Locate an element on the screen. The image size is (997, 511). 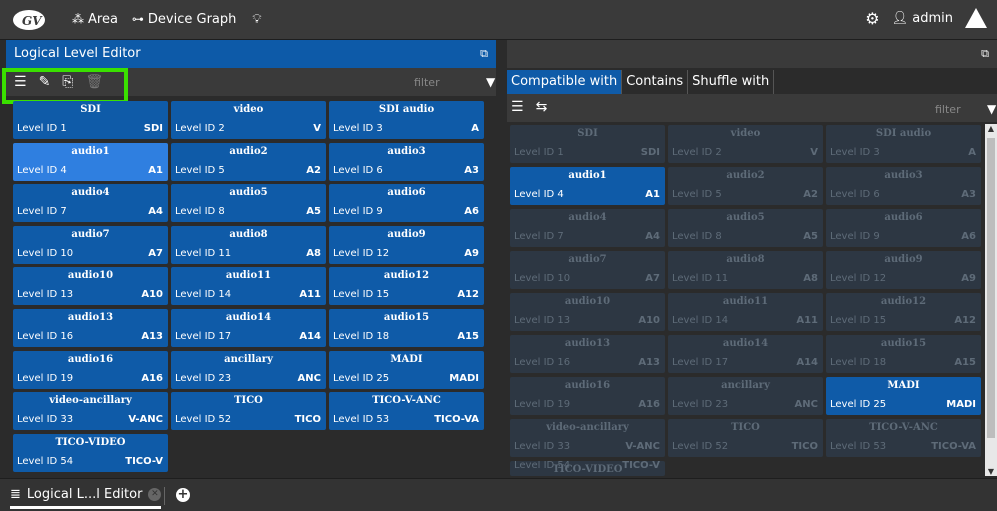
right-level-cell: audio11 Level ID 14 A11 is located at coordinates (745, 312).